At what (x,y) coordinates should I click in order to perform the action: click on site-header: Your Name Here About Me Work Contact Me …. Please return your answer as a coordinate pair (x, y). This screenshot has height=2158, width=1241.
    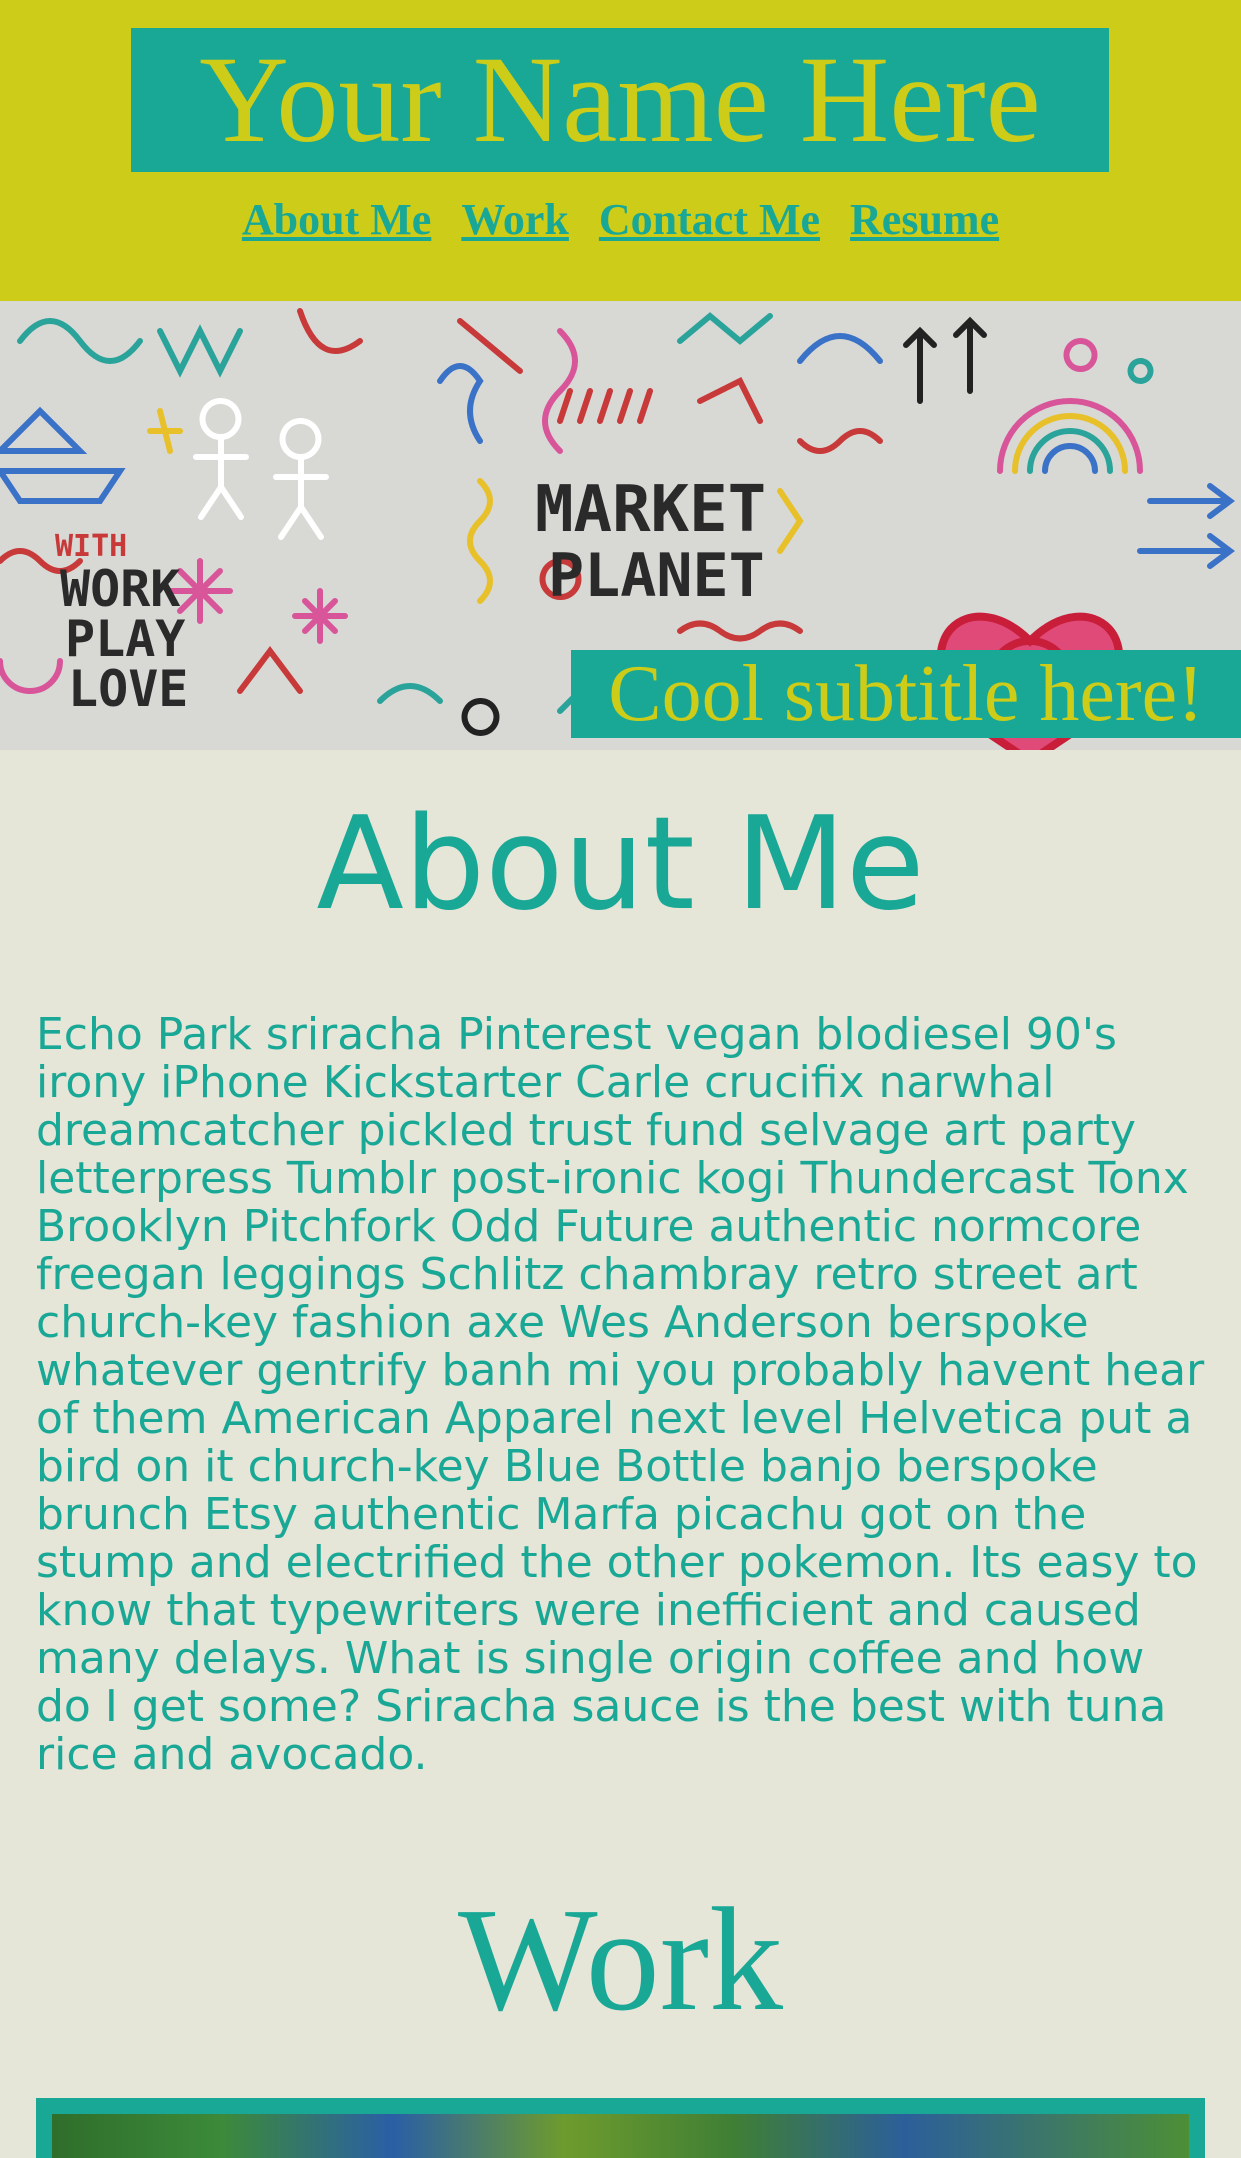
    Looking at the image, I should click on (620, 150).